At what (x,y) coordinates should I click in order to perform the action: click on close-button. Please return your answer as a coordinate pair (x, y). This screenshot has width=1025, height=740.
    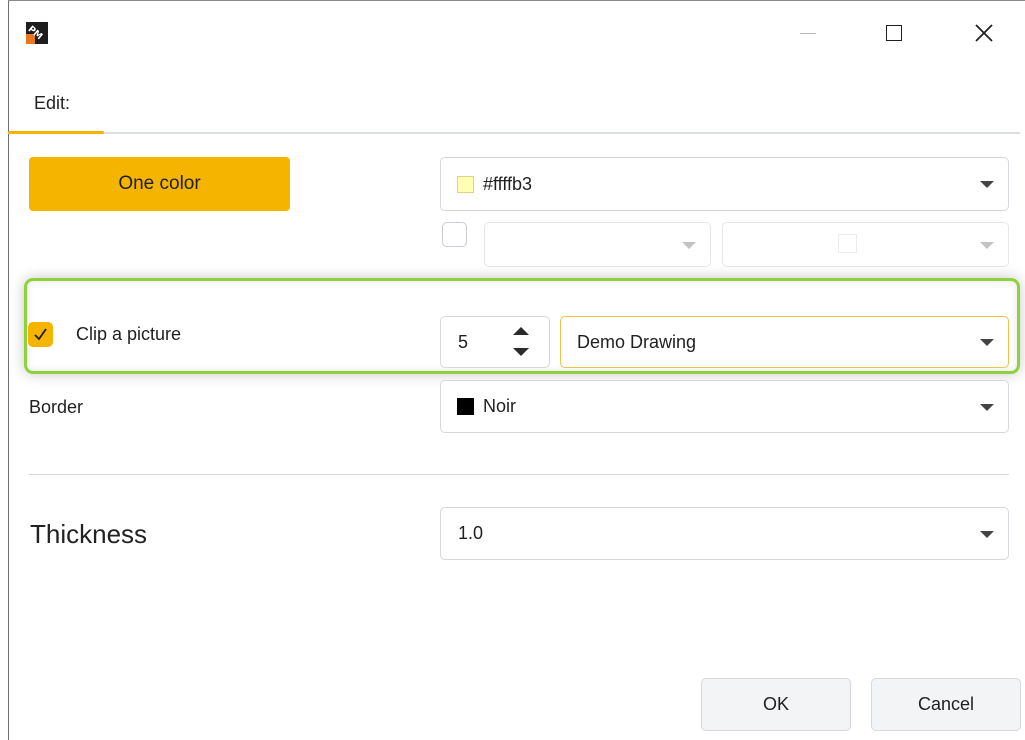
    Looking at the image, I should click on (984, 33).